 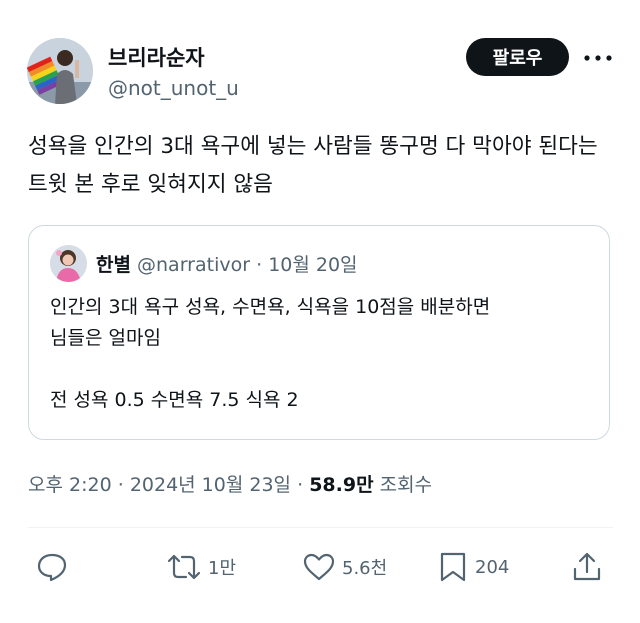 I want to click on bookmark-icon, so click(x=453, y=567).